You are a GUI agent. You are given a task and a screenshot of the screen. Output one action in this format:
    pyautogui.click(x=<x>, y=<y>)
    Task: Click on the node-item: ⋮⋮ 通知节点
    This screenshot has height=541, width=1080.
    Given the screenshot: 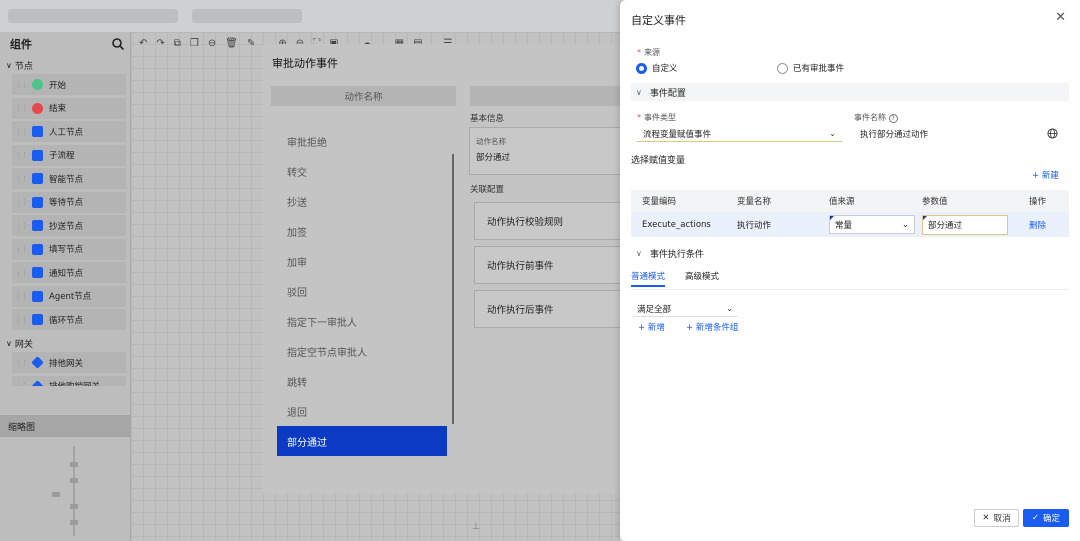 What is the action you would take?
    pyautogui.click(x=69, y=272)
    